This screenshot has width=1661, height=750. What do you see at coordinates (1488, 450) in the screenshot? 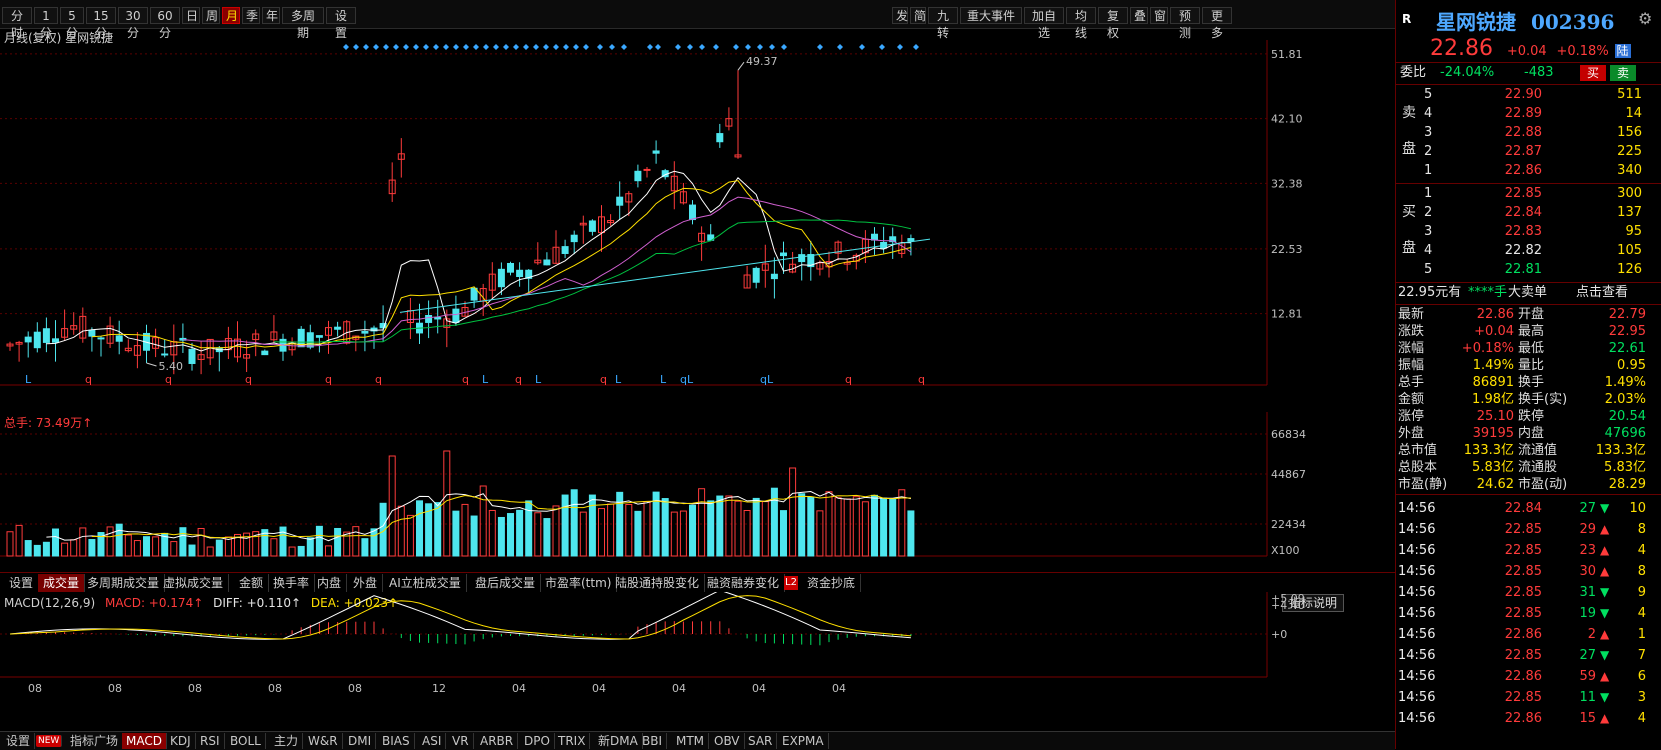
I see `stat-value: 133.3亿` at bounding box center [1488, 450].